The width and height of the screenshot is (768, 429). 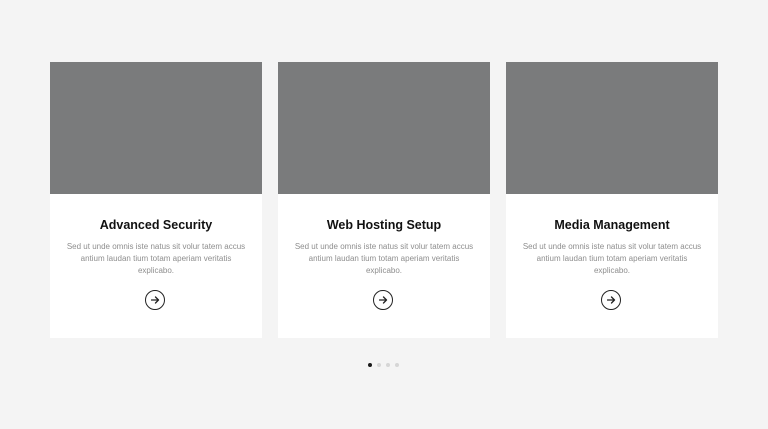 What do you see at coordinates (383, 365) in the screenshot?
I see `carousel-pagination` at bounding box center [383, 365].